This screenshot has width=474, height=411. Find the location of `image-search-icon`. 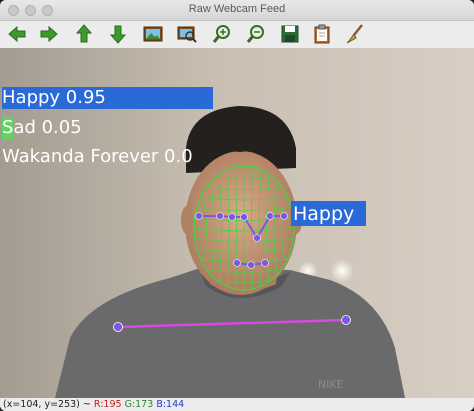

image-search-icon is located at coordinates (187, 34).